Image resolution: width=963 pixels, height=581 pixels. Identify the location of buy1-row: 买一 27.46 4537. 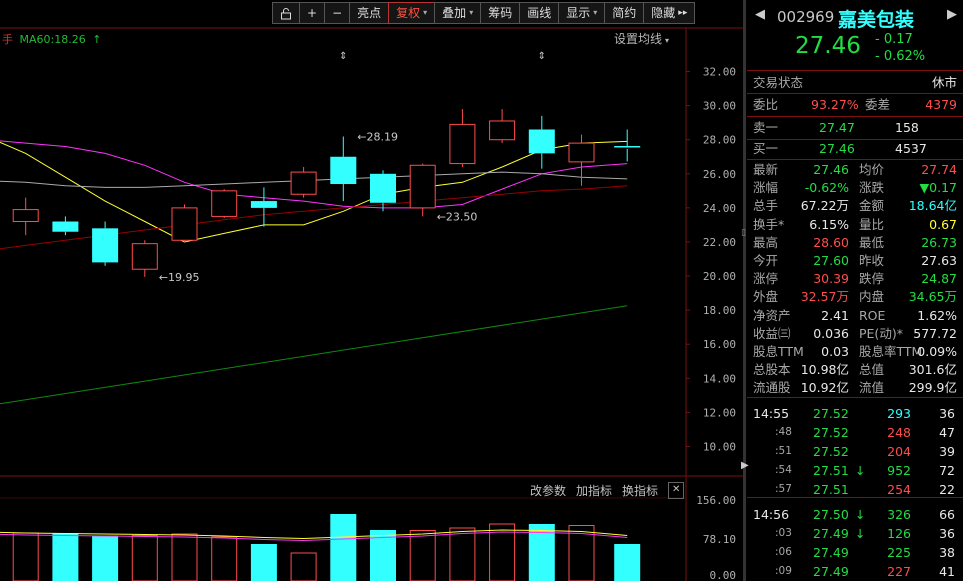
(857, 149).